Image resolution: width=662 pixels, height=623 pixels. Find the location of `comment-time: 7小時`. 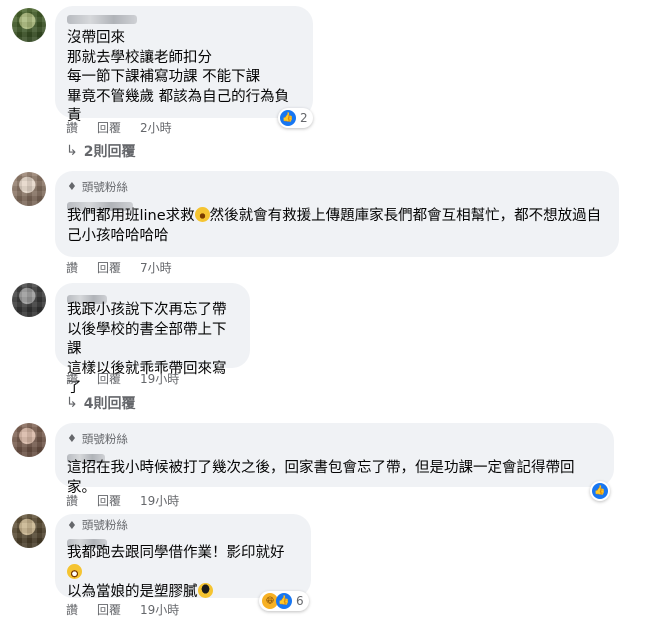

comment-time: 7小時 is located at coordinates (156, 268).